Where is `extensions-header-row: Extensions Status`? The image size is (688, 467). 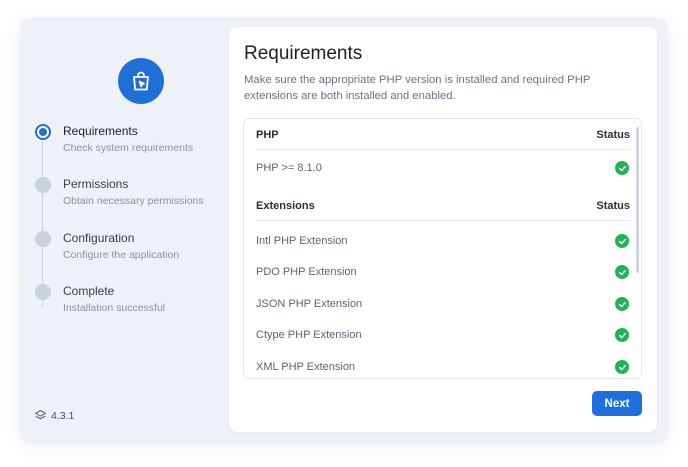 extensions-header-row: Extensions Status is located at coordinates (443, 207).